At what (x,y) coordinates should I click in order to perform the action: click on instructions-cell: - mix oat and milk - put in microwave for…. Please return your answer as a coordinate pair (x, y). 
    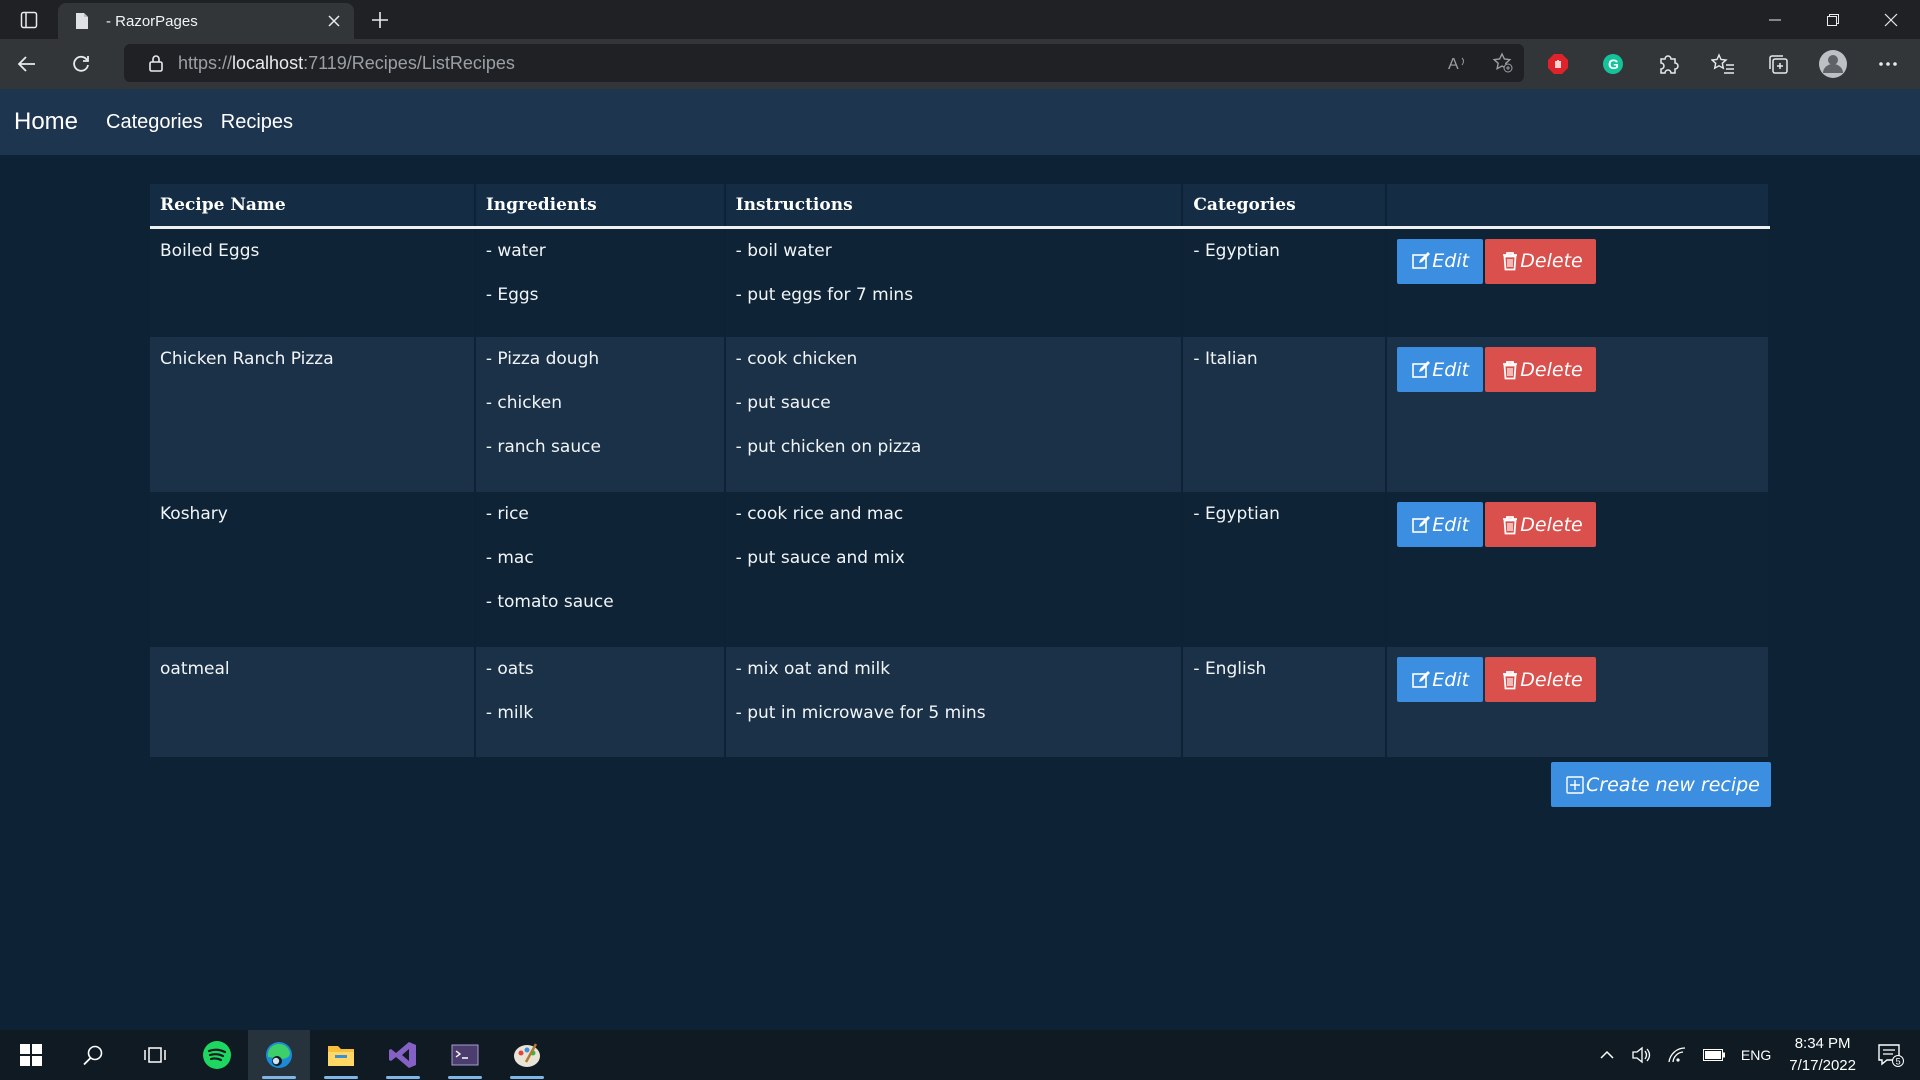
    Looking at the image, I should click on (954, 702).